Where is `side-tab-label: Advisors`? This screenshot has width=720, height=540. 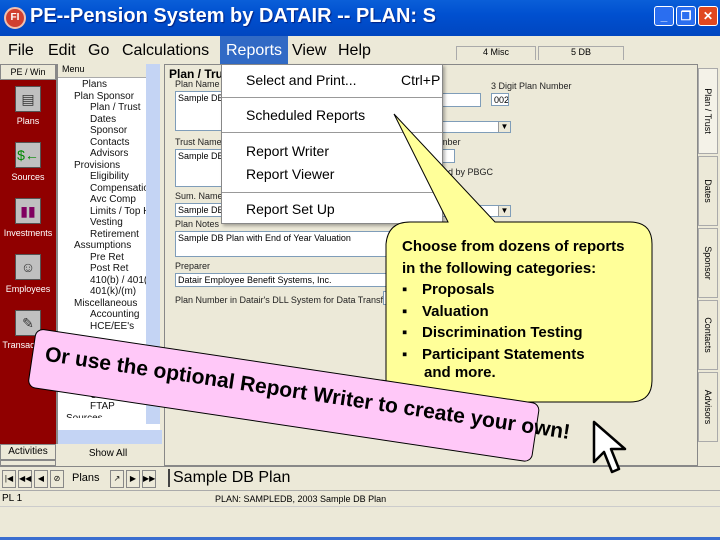
side-tab-label: Advisors is located at coordinates (708, 407).